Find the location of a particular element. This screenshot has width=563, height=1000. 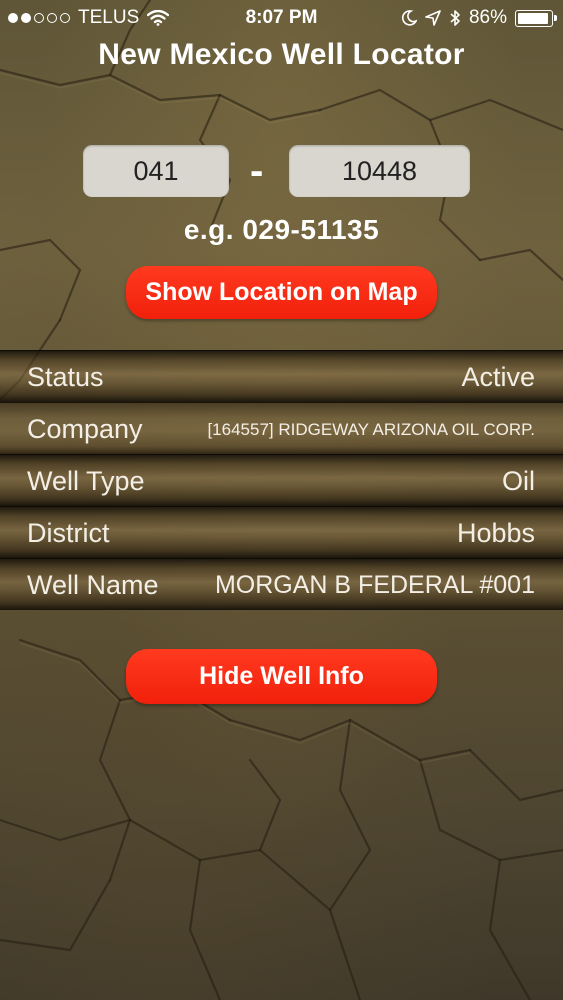

api-prefix-field: 041 is located at coordinates (156, 171).